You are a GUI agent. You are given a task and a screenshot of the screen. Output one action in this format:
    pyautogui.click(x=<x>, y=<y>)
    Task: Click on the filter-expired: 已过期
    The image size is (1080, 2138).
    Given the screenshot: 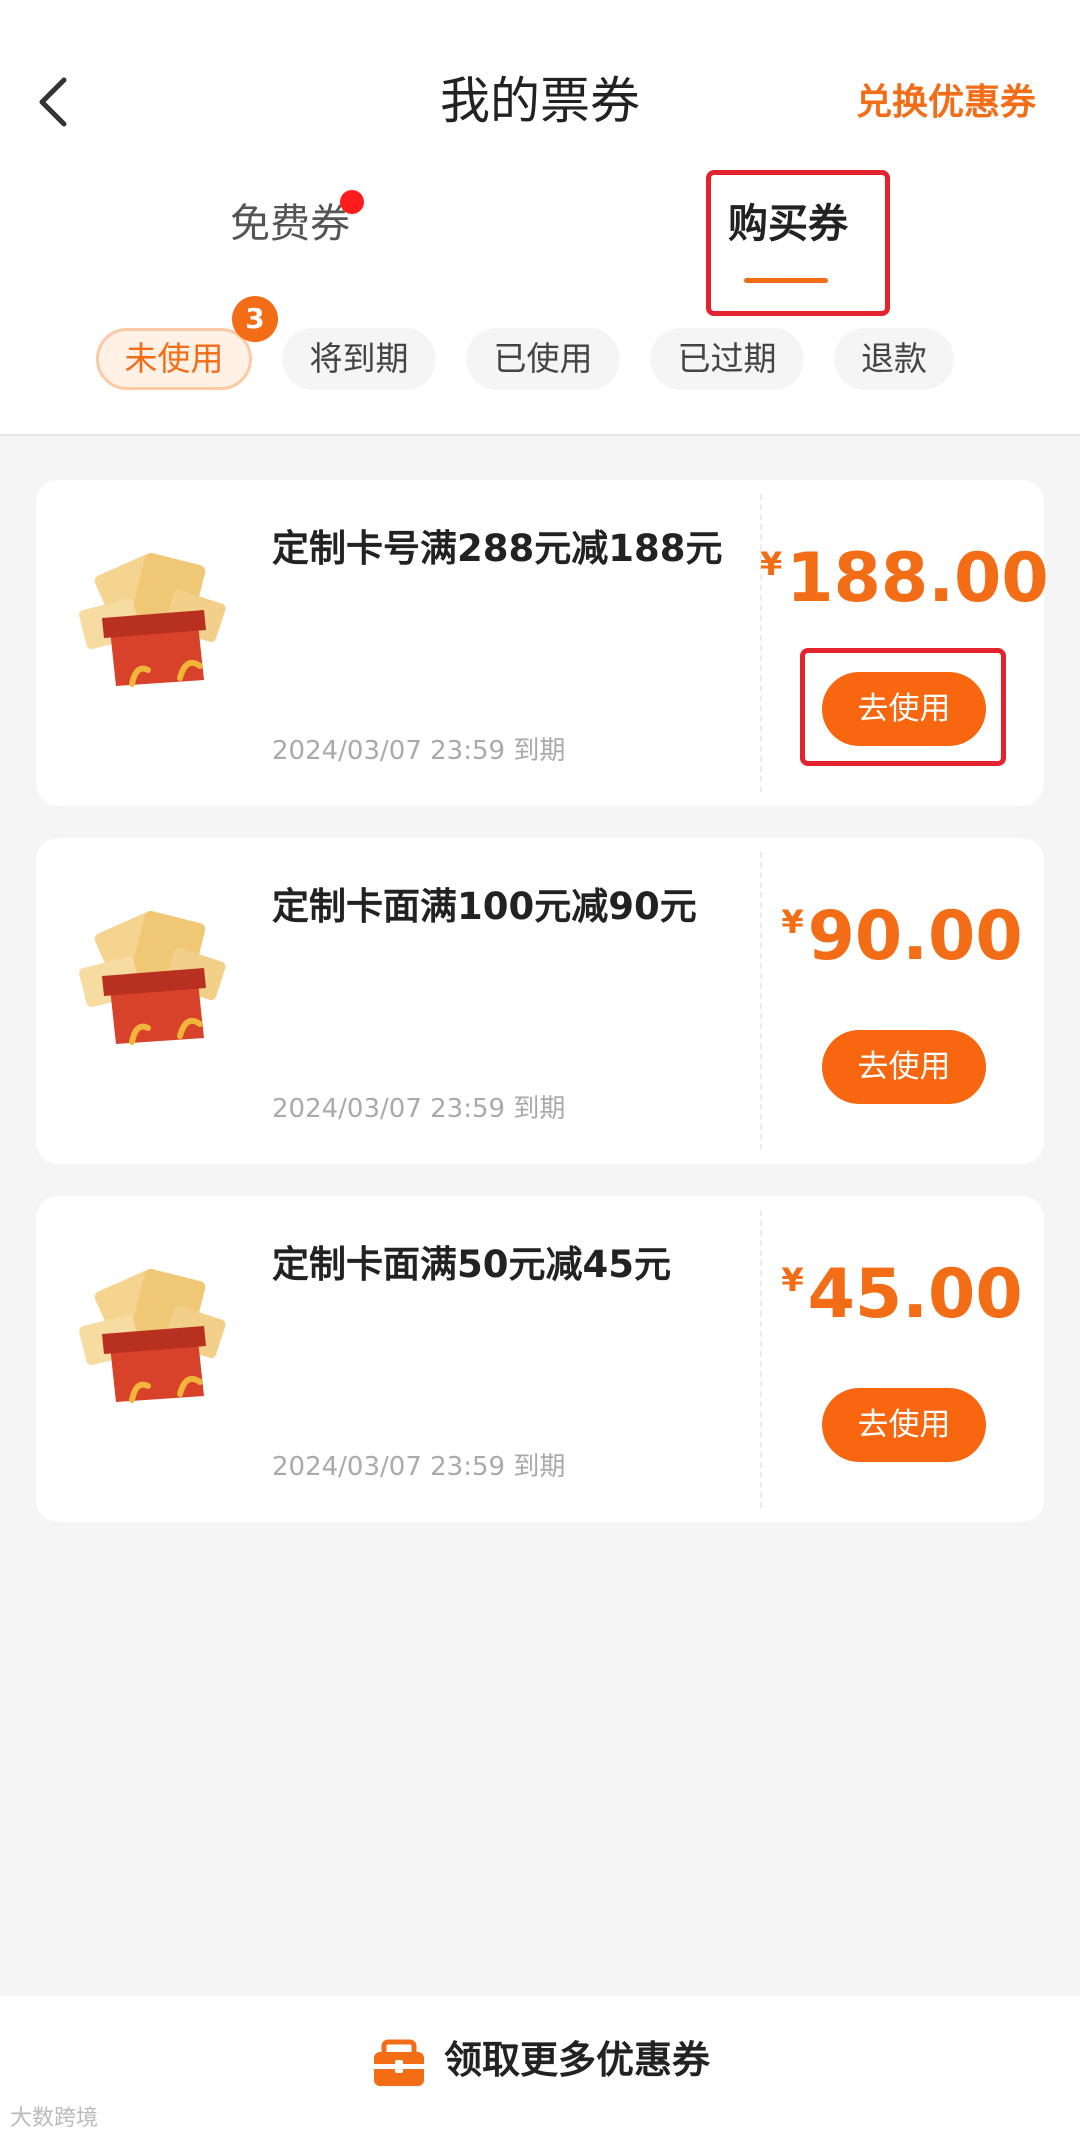 What is the action you would take?
    pyautogui.click(x=727, y=359)
    